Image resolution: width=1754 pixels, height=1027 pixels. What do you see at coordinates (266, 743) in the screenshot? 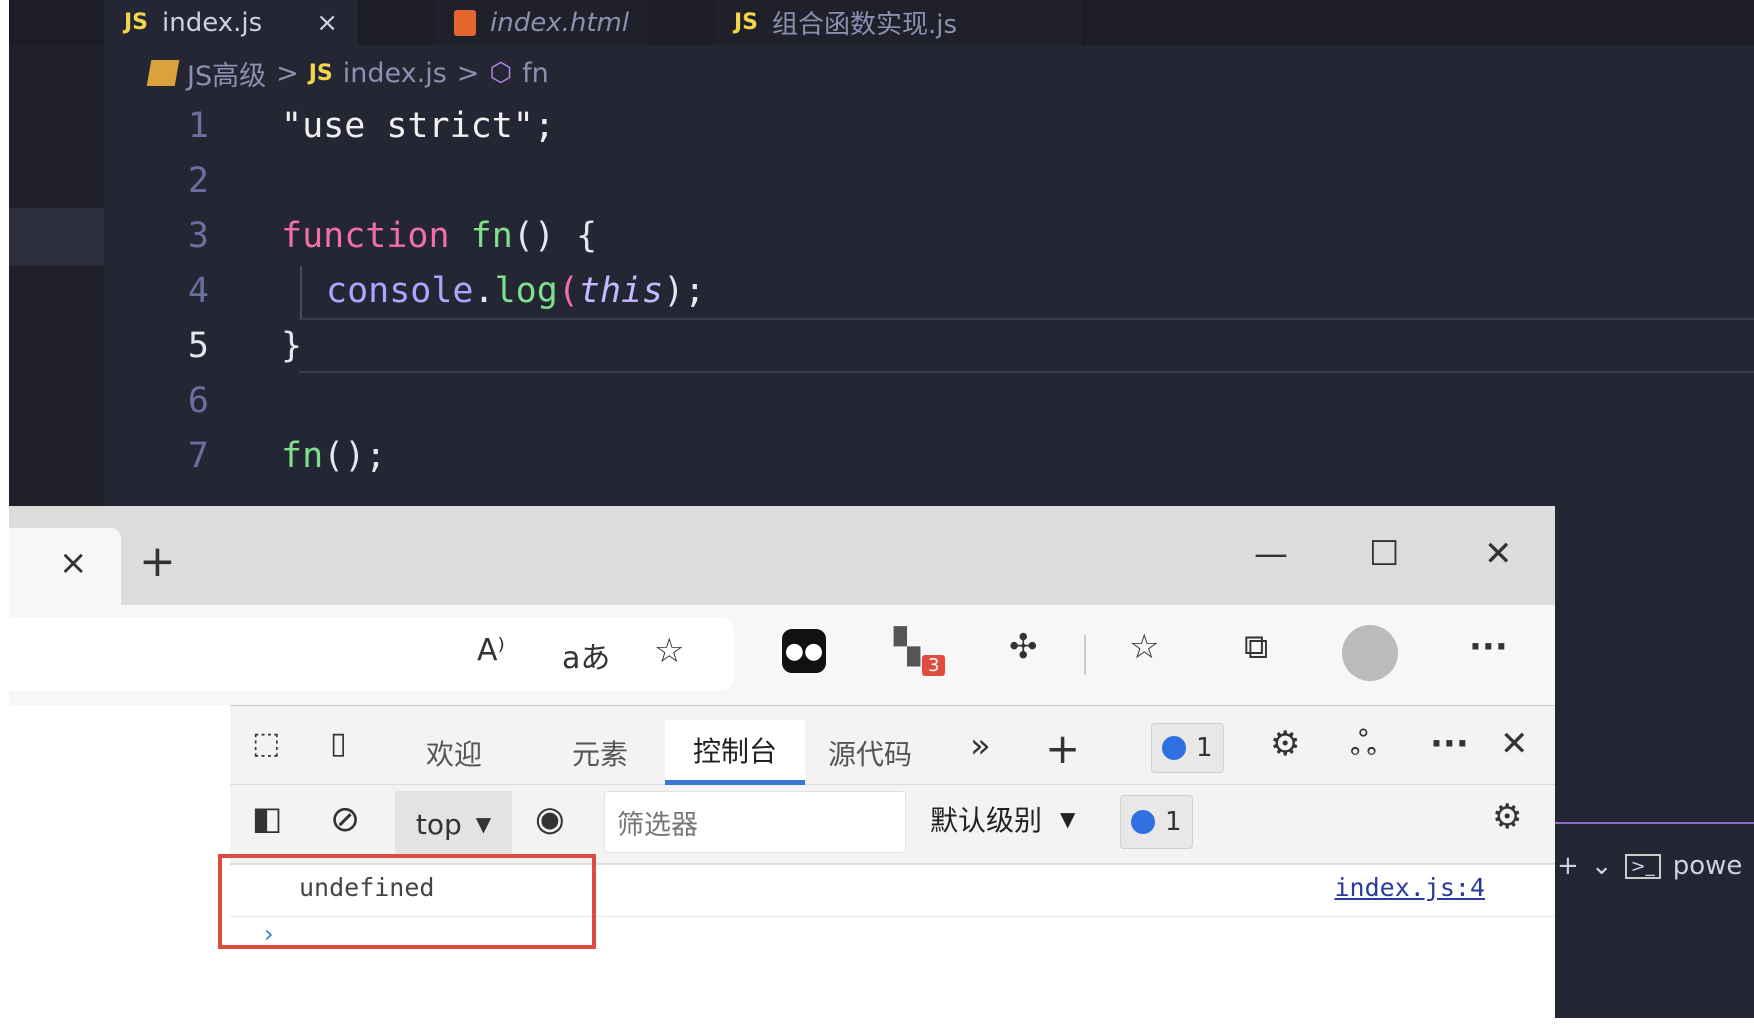
I see `inspect-icon: ⬚` at bounding box center [266, 743].